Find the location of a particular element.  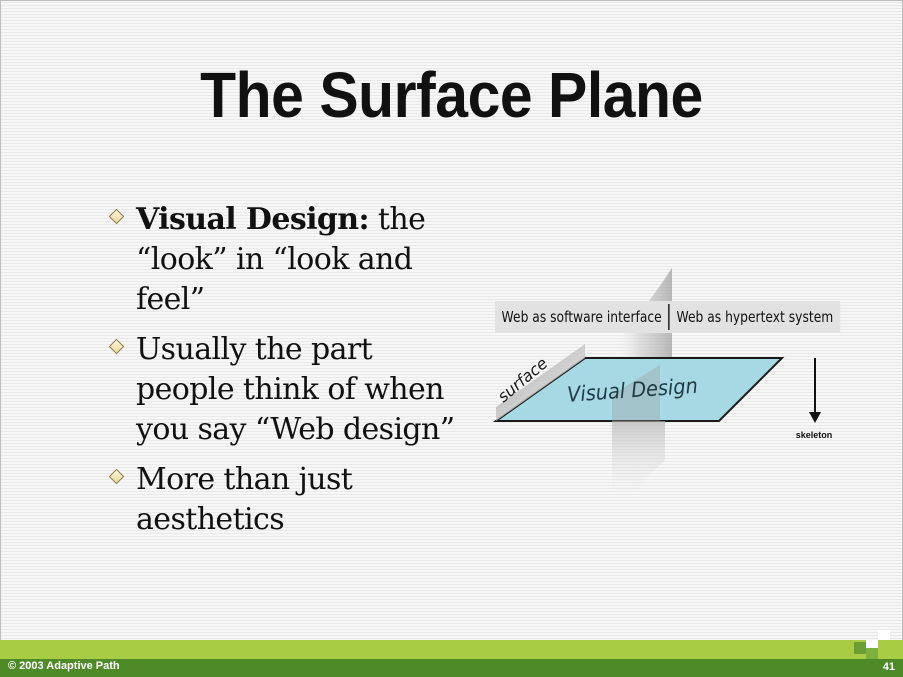

bullet-bold-text: Visual Design: is located at coordinates (253, 219).